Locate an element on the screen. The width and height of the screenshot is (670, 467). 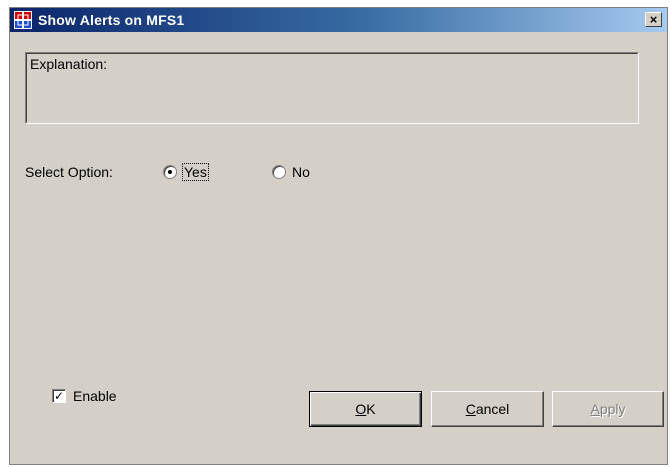
enable-checkbox: ✓ Enable is located at coordinates (84, 396).